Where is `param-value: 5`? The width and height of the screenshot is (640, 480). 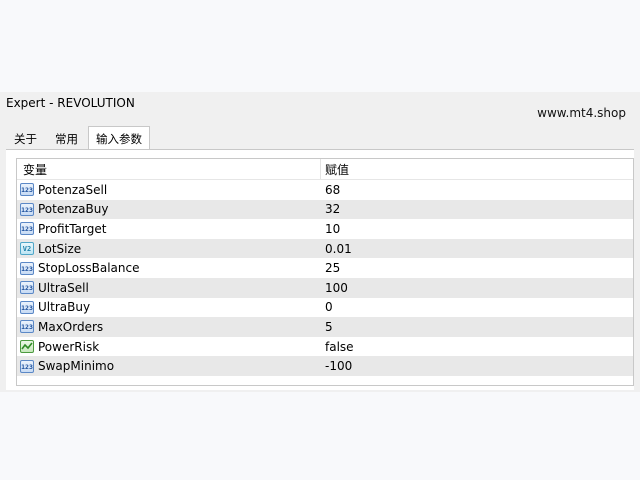
param-value: 5 is located at coordinates (327, 327).